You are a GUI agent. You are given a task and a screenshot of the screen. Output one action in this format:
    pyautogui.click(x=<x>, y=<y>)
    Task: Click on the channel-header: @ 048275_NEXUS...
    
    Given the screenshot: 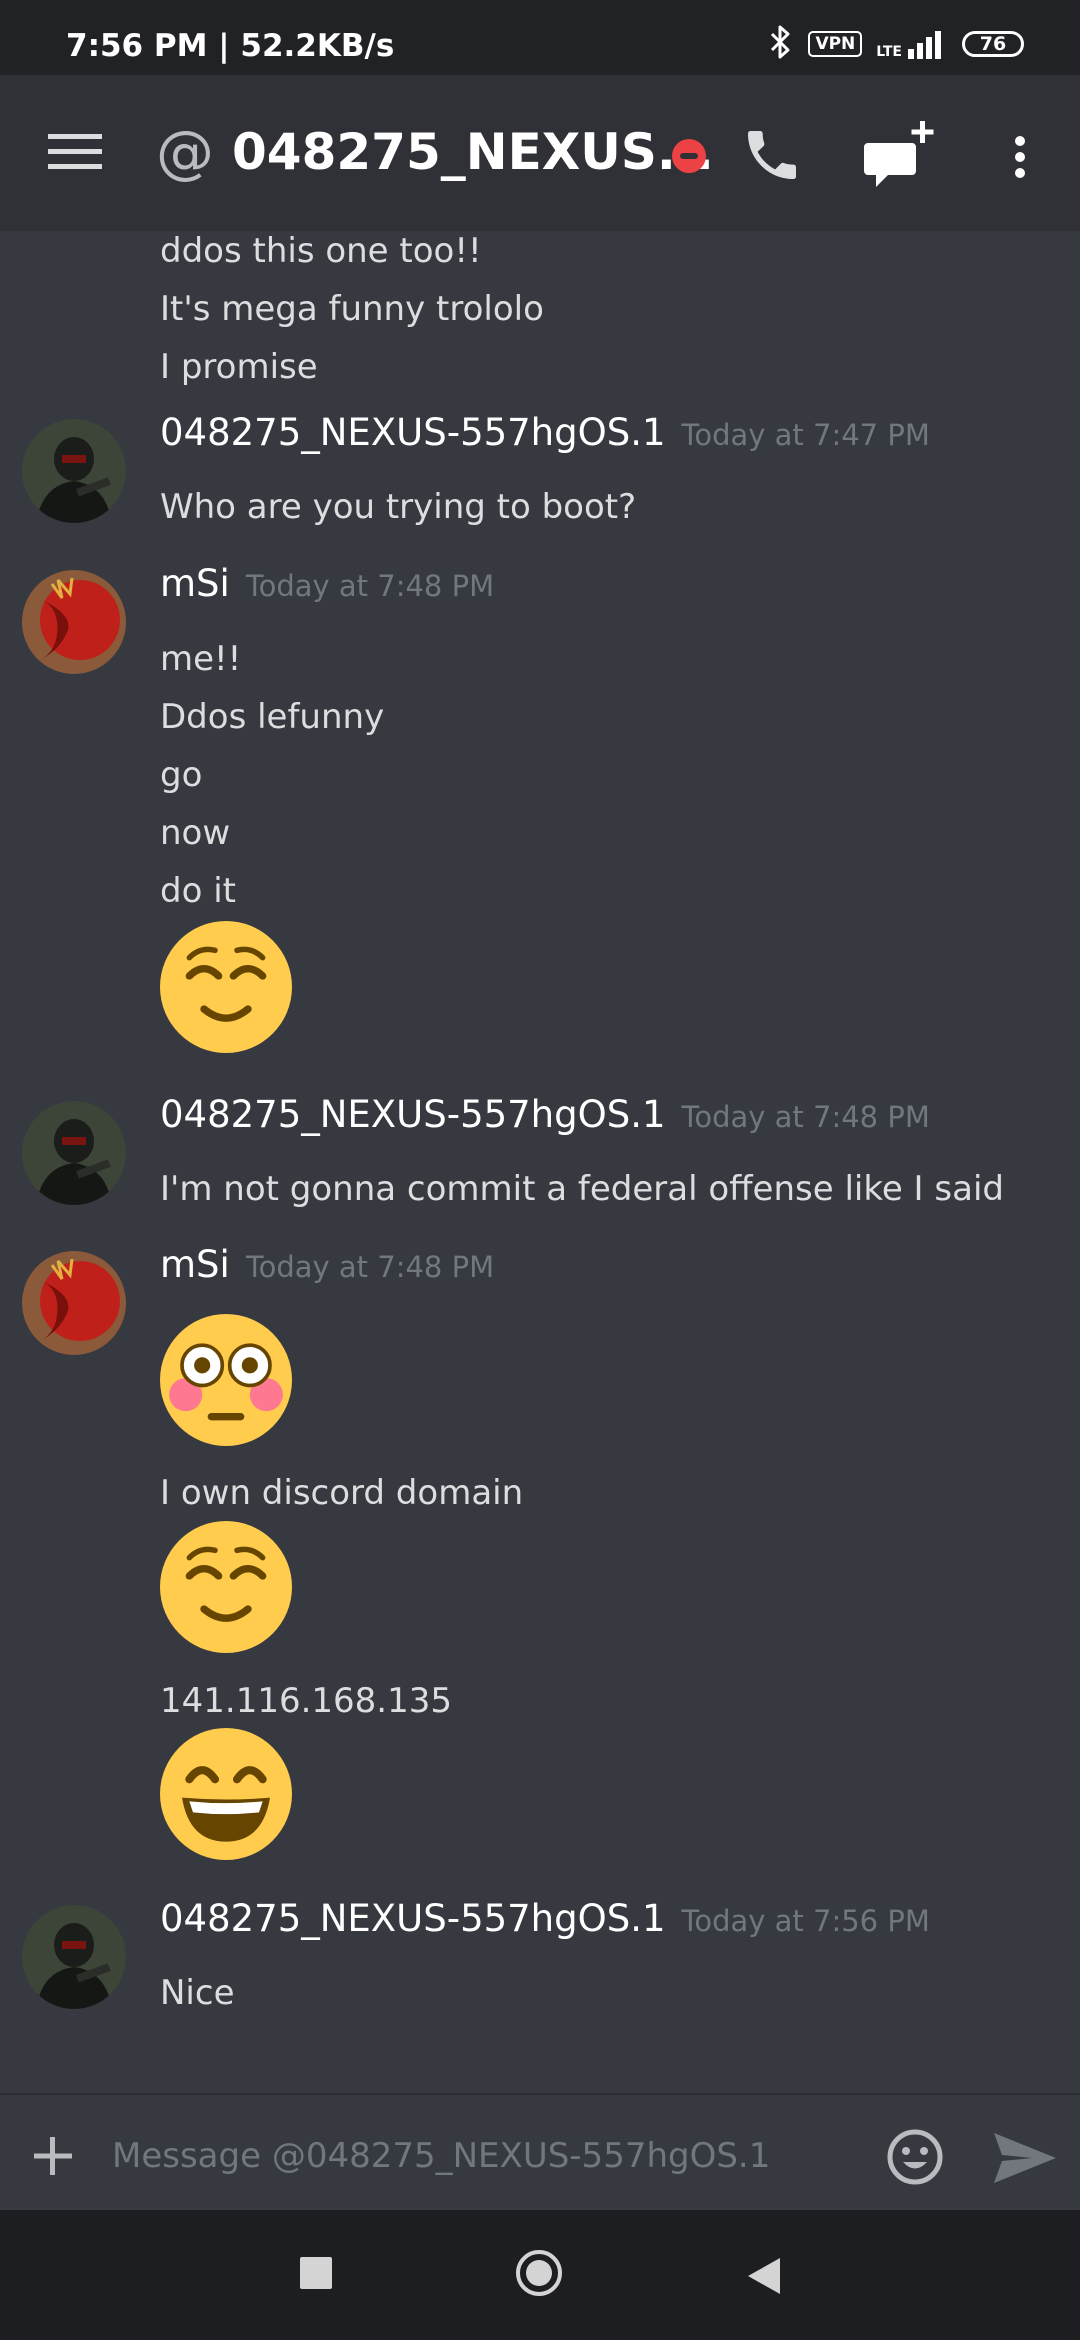 What is the action you would take?
    pyautogui.click(x=540, y=153)
    